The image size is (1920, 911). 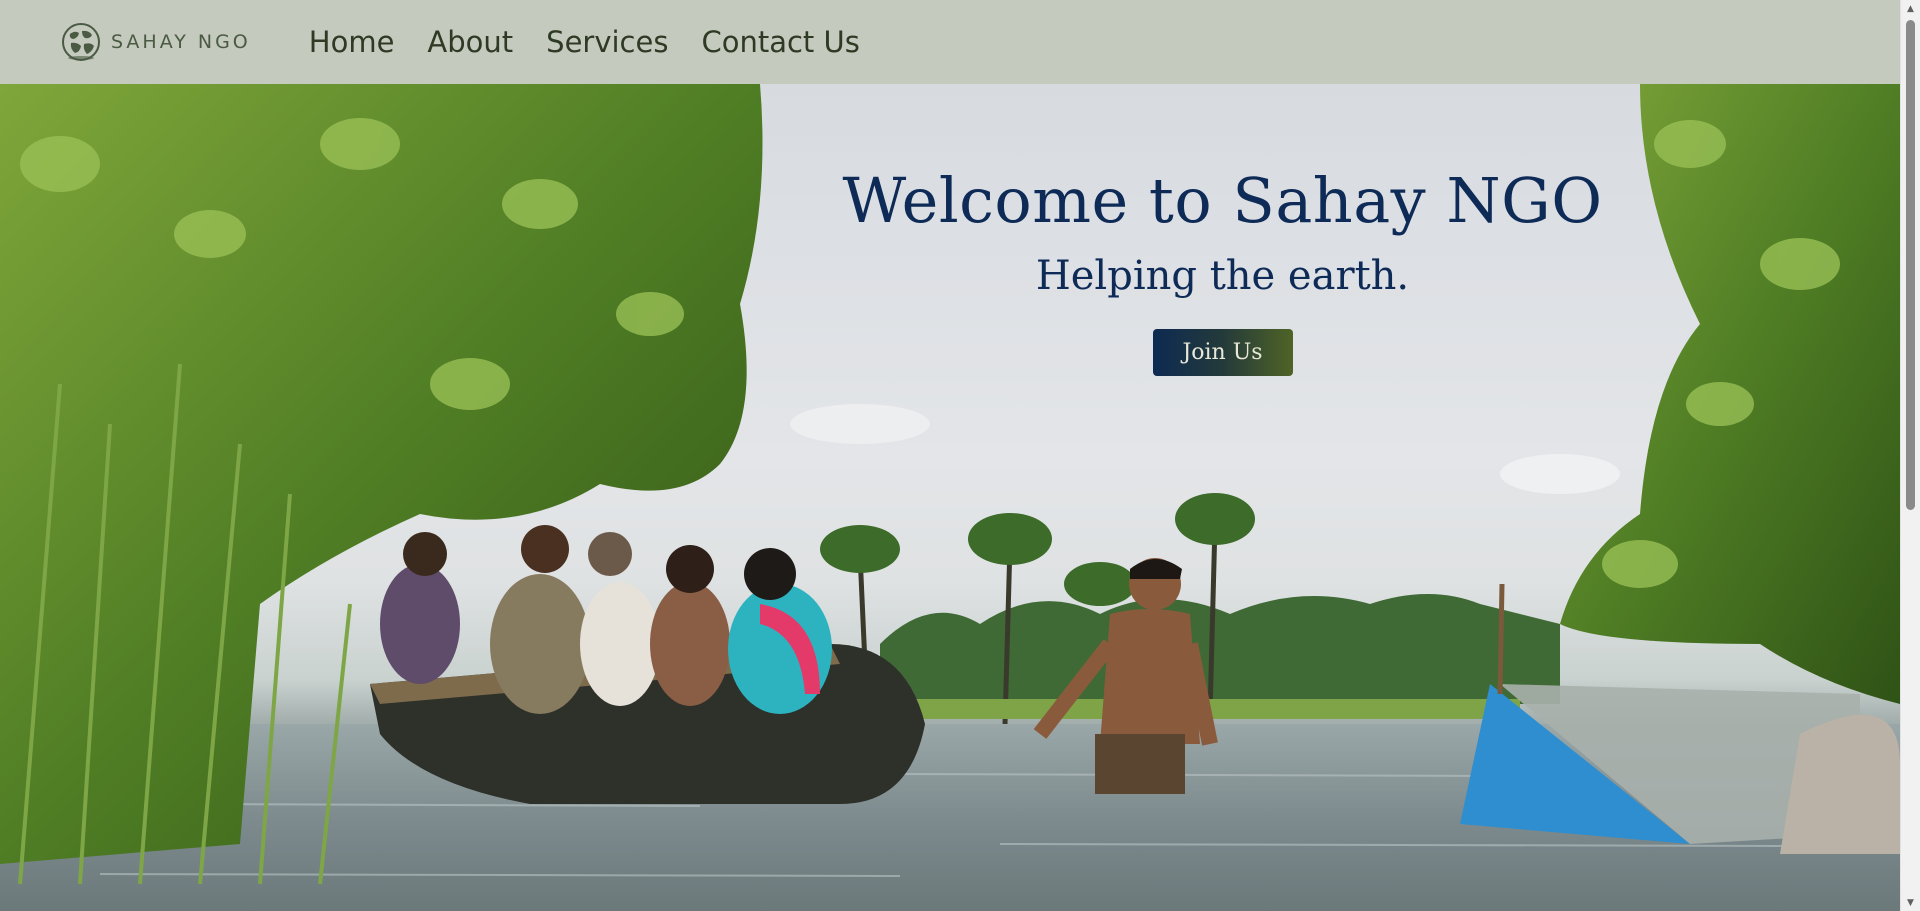 I want to click on globe-icon, so click(x=81, y=42).